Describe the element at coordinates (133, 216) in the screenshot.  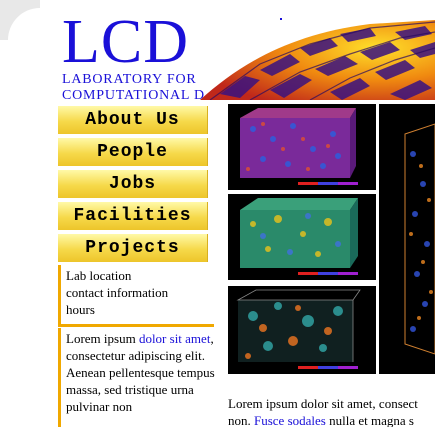
I see `nav-facilities: Facilities` at that location.